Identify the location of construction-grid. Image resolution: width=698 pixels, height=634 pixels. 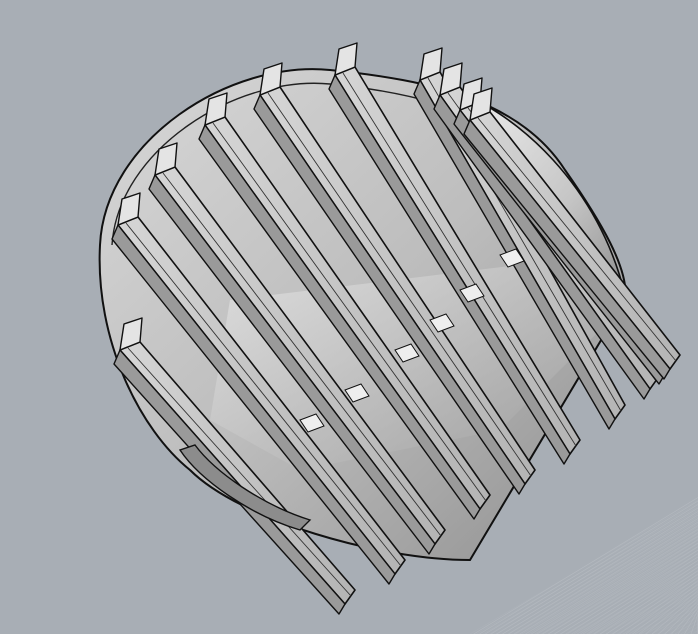
(583, 565).